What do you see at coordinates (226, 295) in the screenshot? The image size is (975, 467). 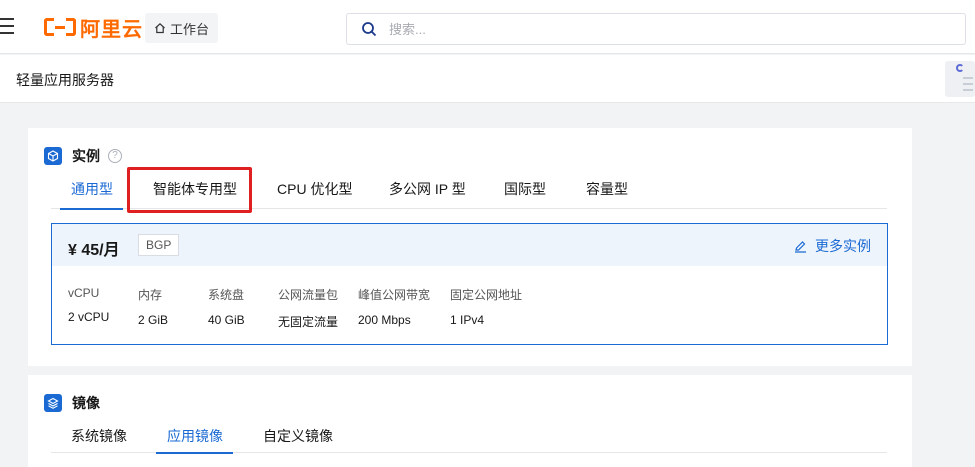 I see `spec-label: 系统盘` at bounding box center [226, 295].